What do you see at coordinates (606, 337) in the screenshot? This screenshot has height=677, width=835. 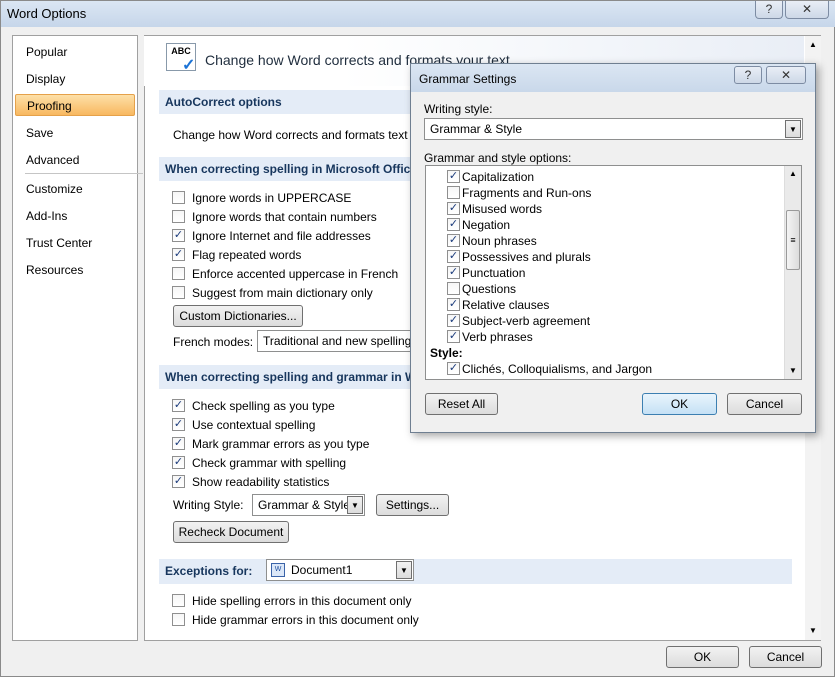 I see `list-item: ✓ Verb phrases` at bounding box center [606, 337].